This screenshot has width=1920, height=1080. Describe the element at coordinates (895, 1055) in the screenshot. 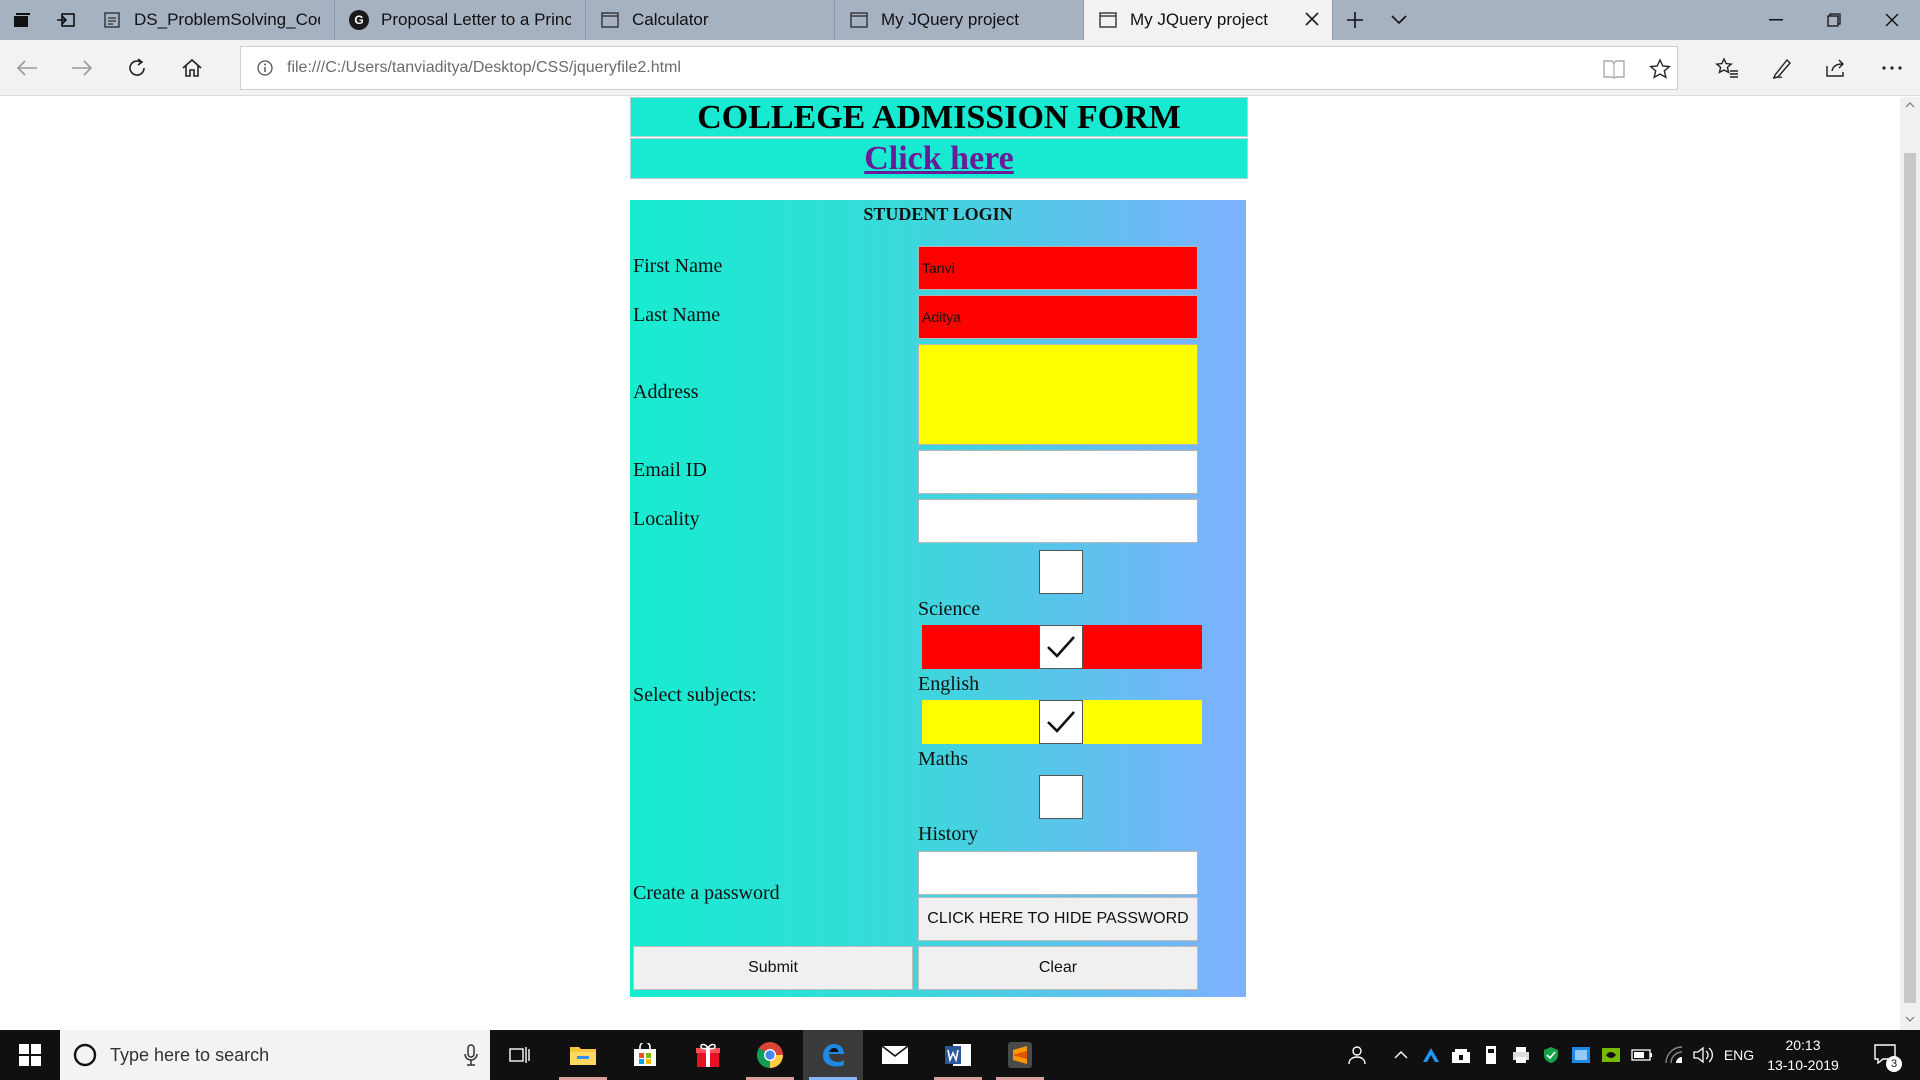

I see `mail-icon` at that location.